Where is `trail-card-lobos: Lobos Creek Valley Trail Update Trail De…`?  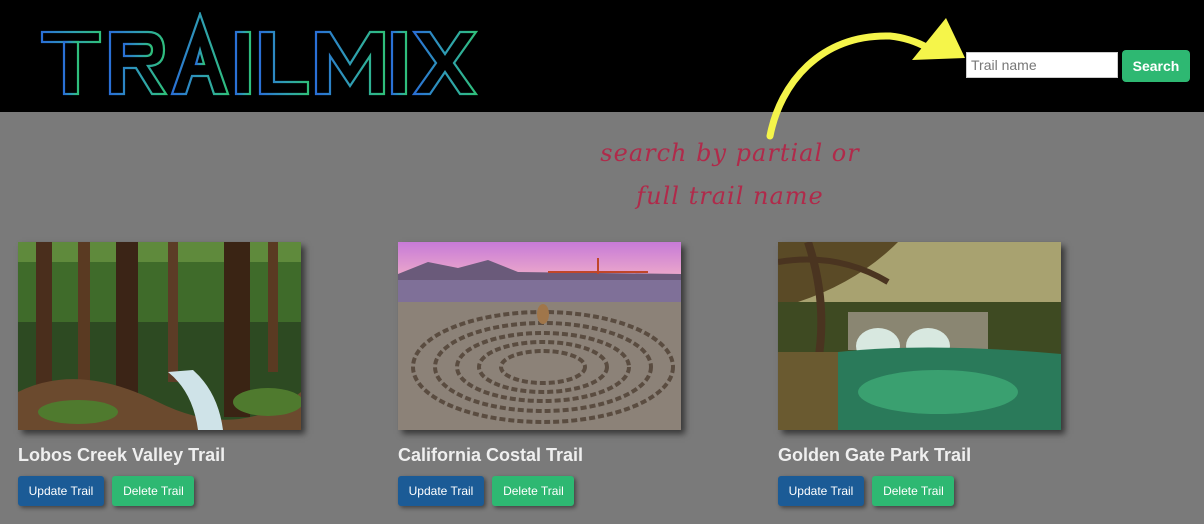 trail-card-lobos: Lobos Creek Valley Trail Update Trail De… is located at coordinates (168, 375).